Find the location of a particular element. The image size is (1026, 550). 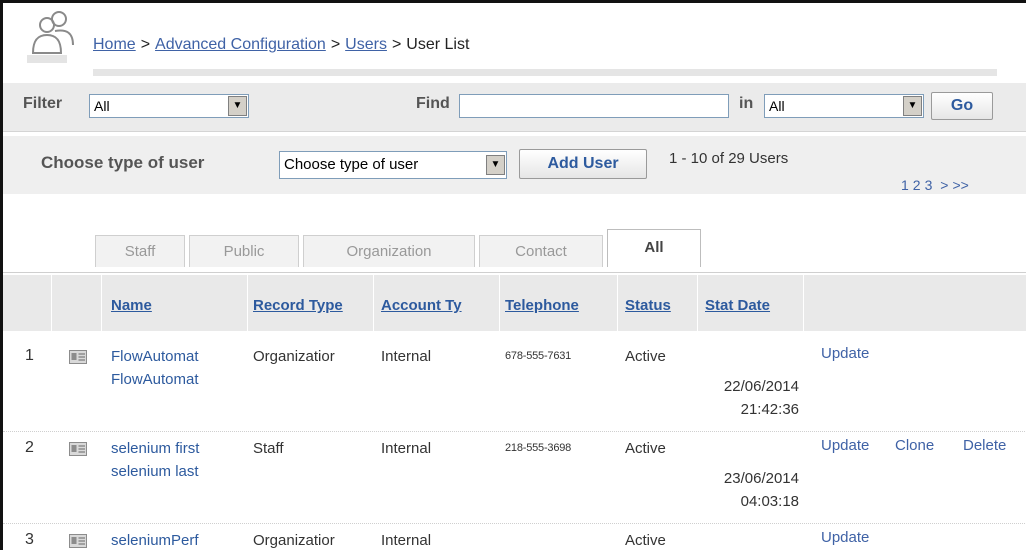

page-link-2: 2 is located at coordinates (917, 185).